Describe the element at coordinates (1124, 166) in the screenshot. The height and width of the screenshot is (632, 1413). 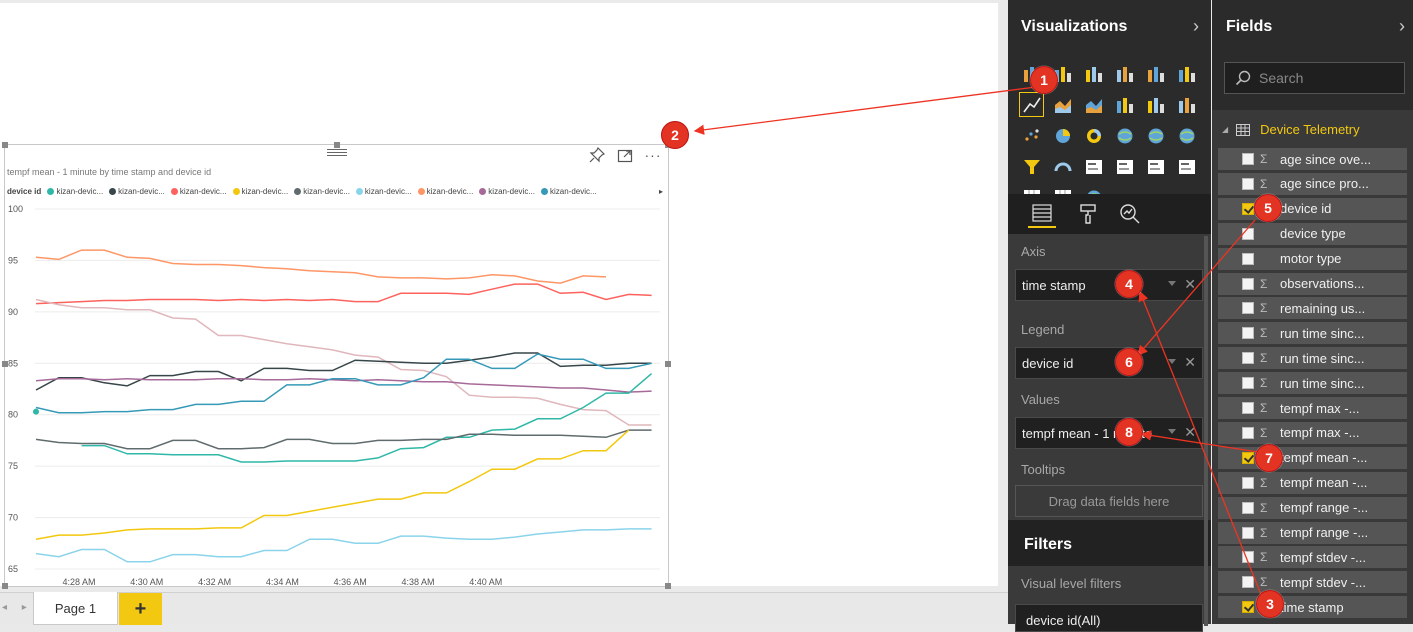
I see `multirow-card-icon` at that location.